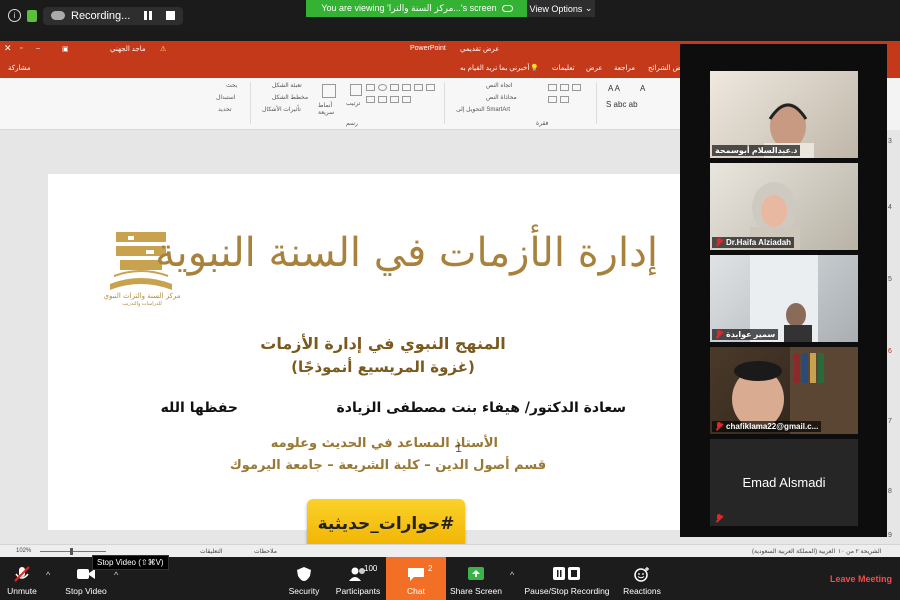  Describe the element at coordinates (406, 87) in the screenshot. I see `shape-line-icon` at that location.